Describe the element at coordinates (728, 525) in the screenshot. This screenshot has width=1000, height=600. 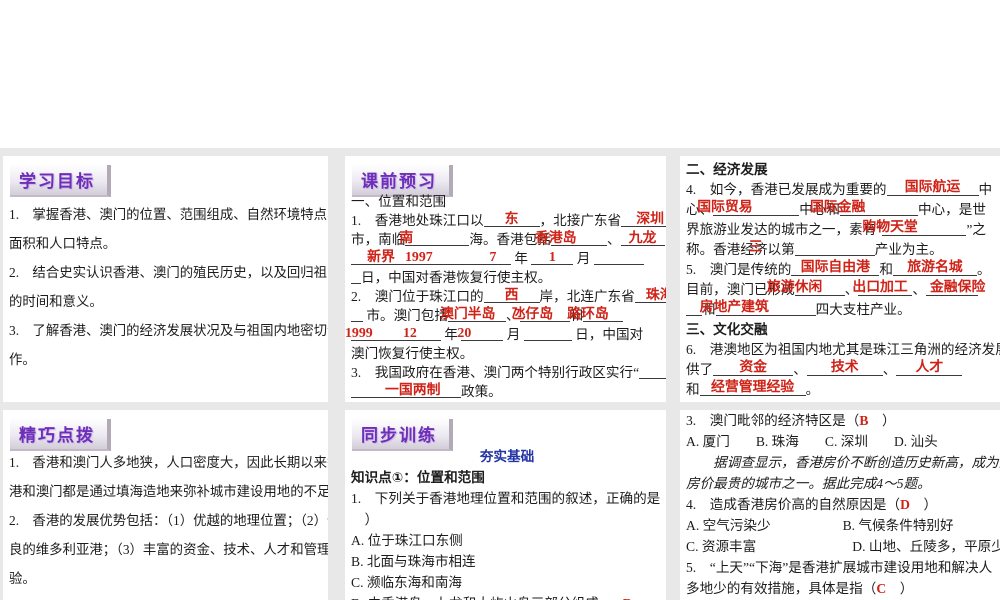
I see `text-span: A. 空气污染少` at that location.